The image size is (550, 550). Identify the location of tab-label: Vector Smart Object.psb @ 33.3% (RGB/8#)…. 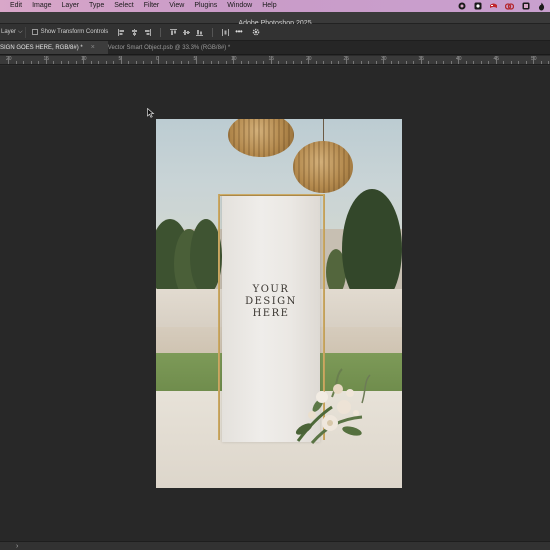
(169, 47).